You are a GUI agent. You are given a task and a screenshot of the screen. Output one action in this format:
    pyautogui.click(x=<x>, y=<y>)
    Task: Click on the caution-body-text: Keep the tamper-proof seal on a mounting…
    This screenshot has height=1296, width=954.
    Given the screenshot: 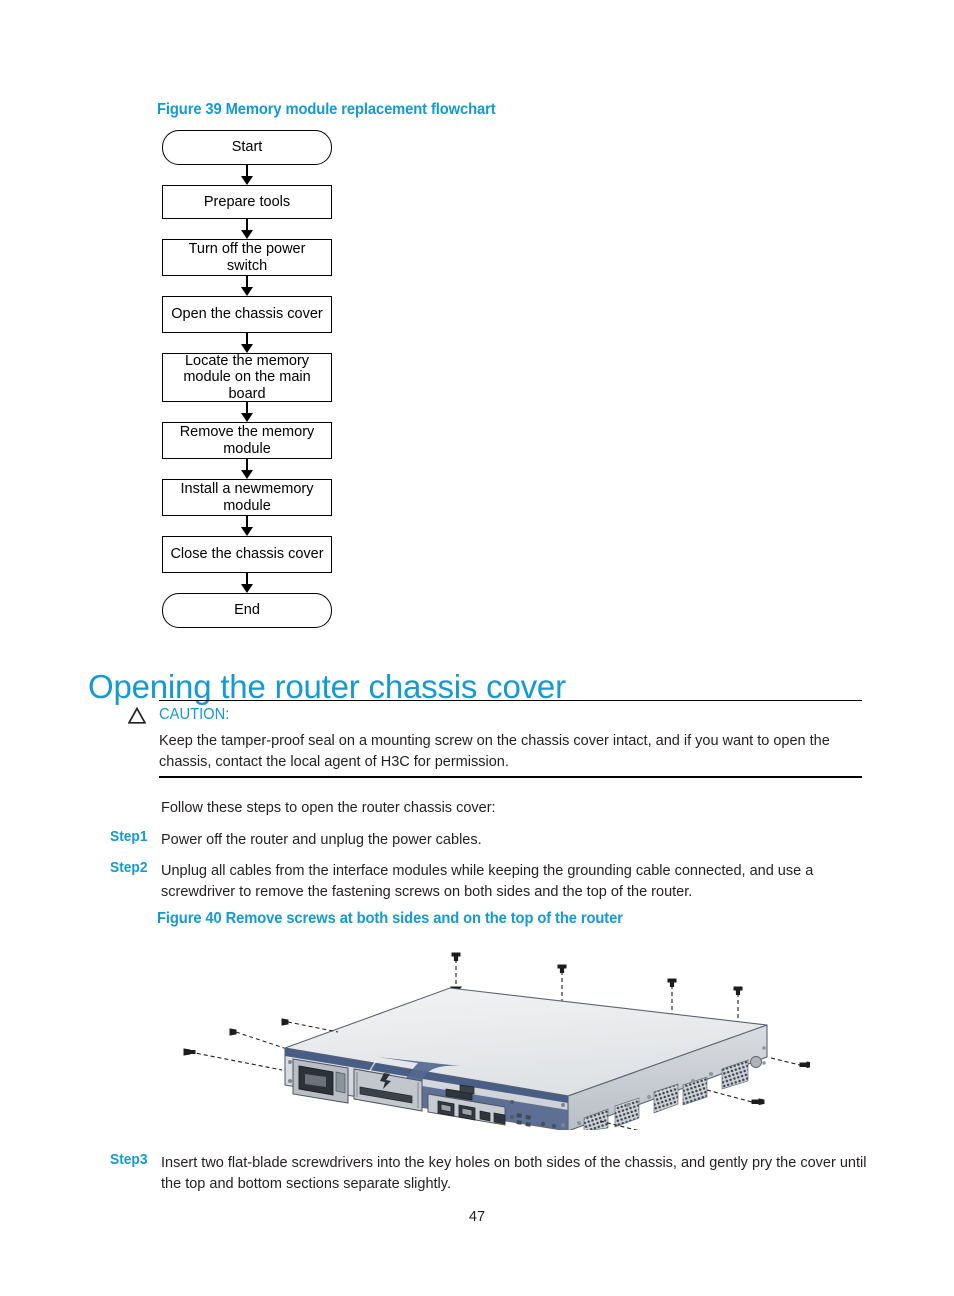 What is the action you would take?
    pyautogui.click(x=494, y=751)
    